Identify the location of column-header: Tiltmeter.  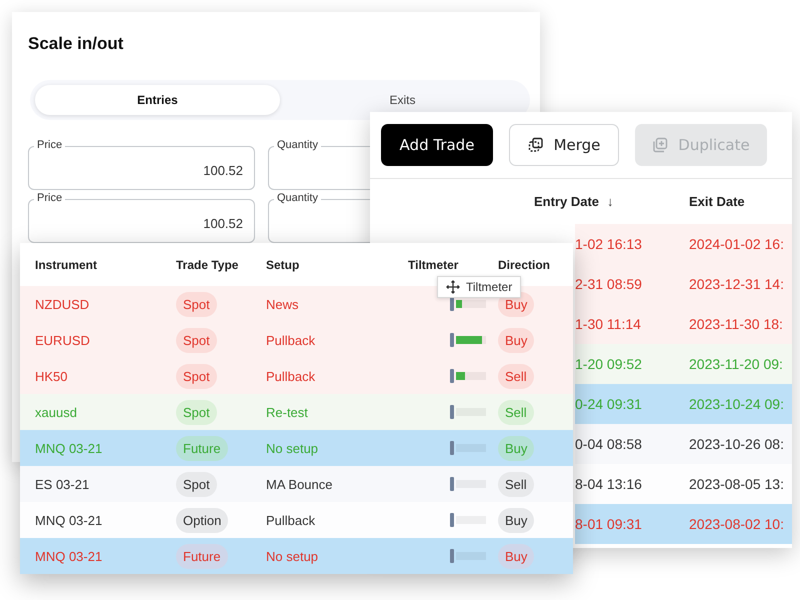
(434, 265).